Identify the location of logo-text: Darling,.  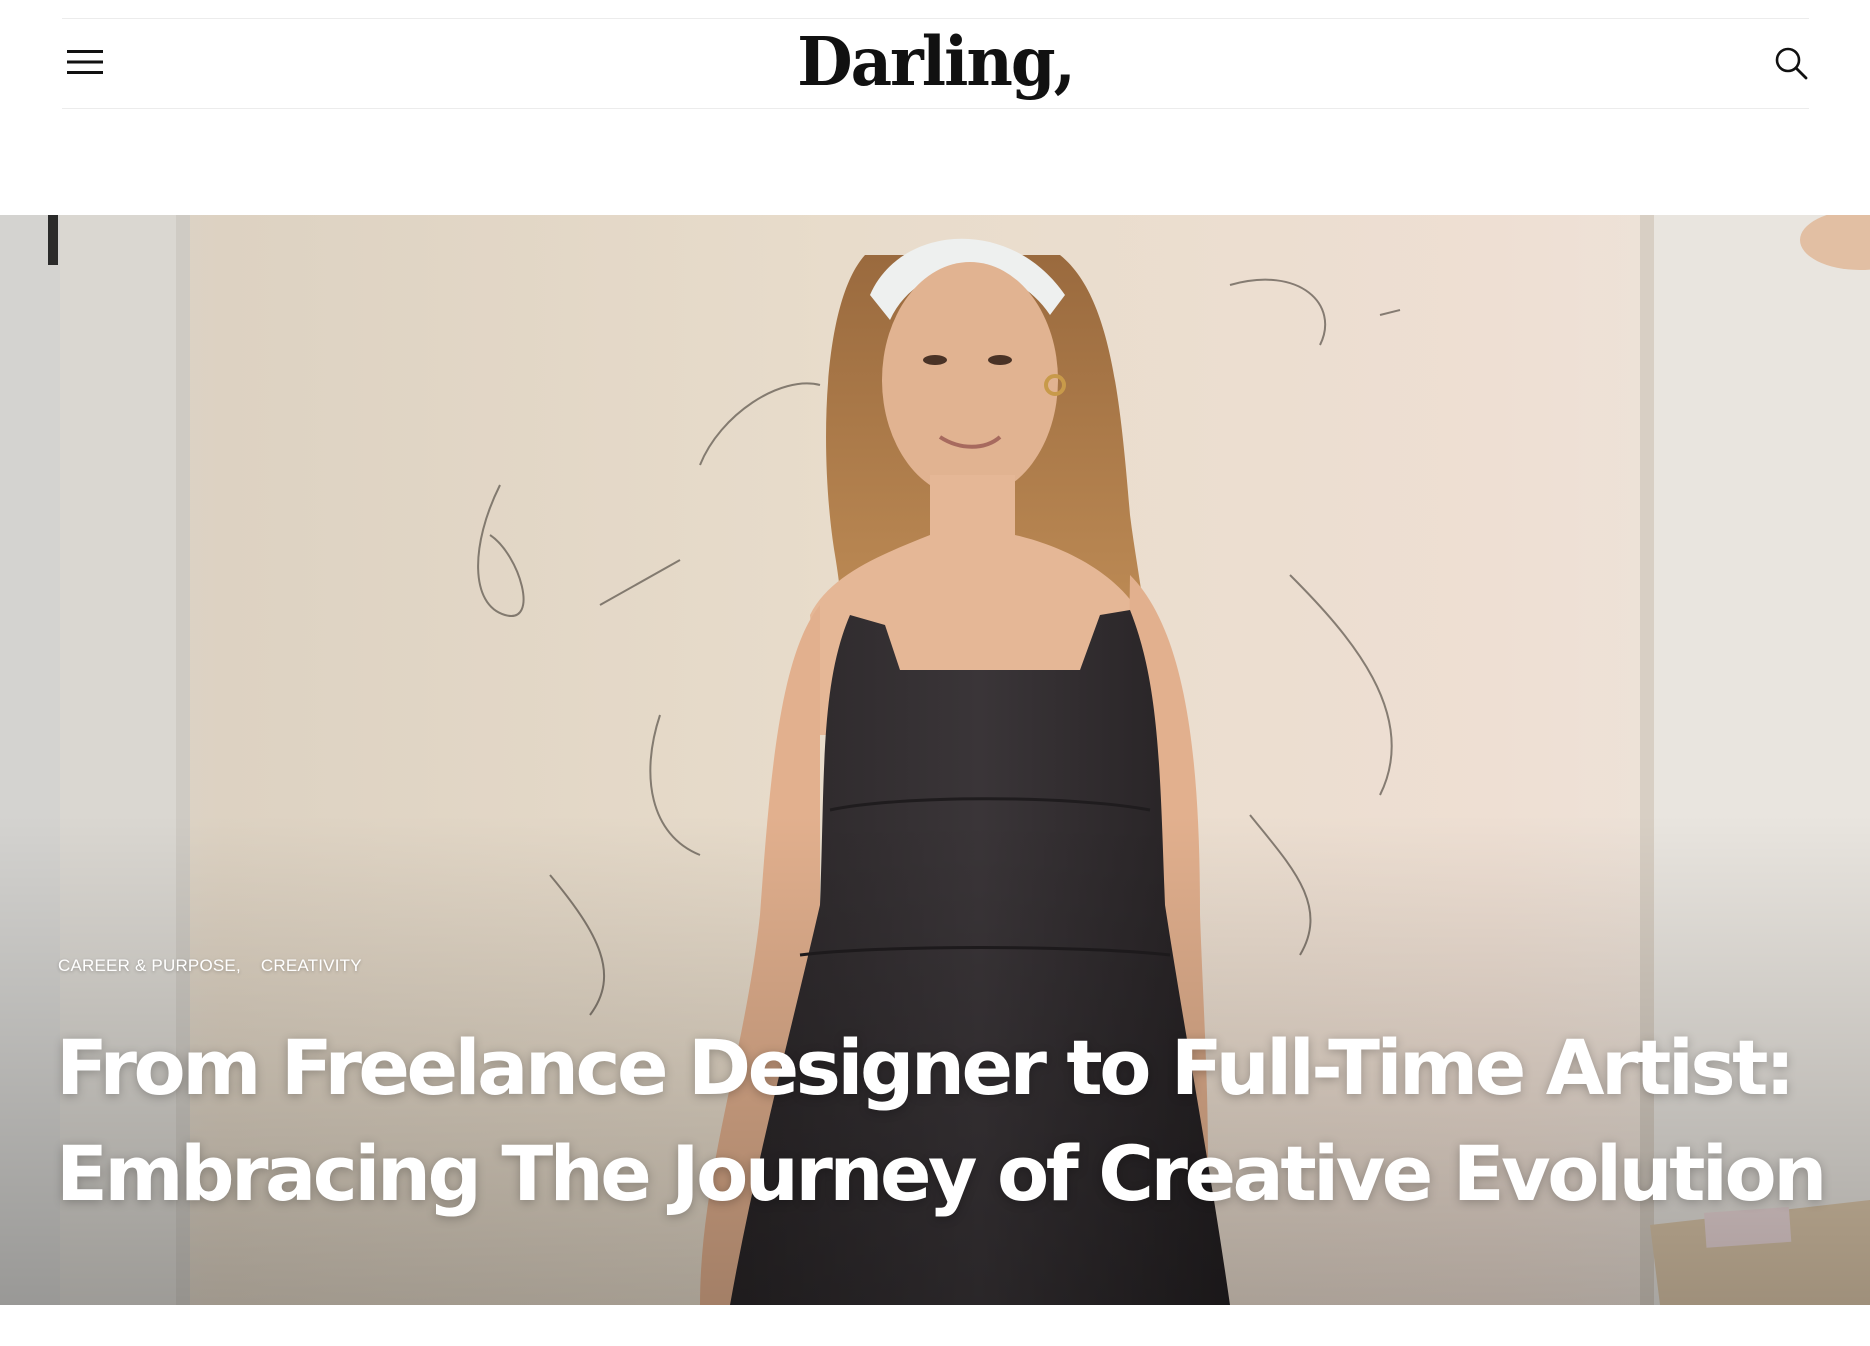
(936, 62).